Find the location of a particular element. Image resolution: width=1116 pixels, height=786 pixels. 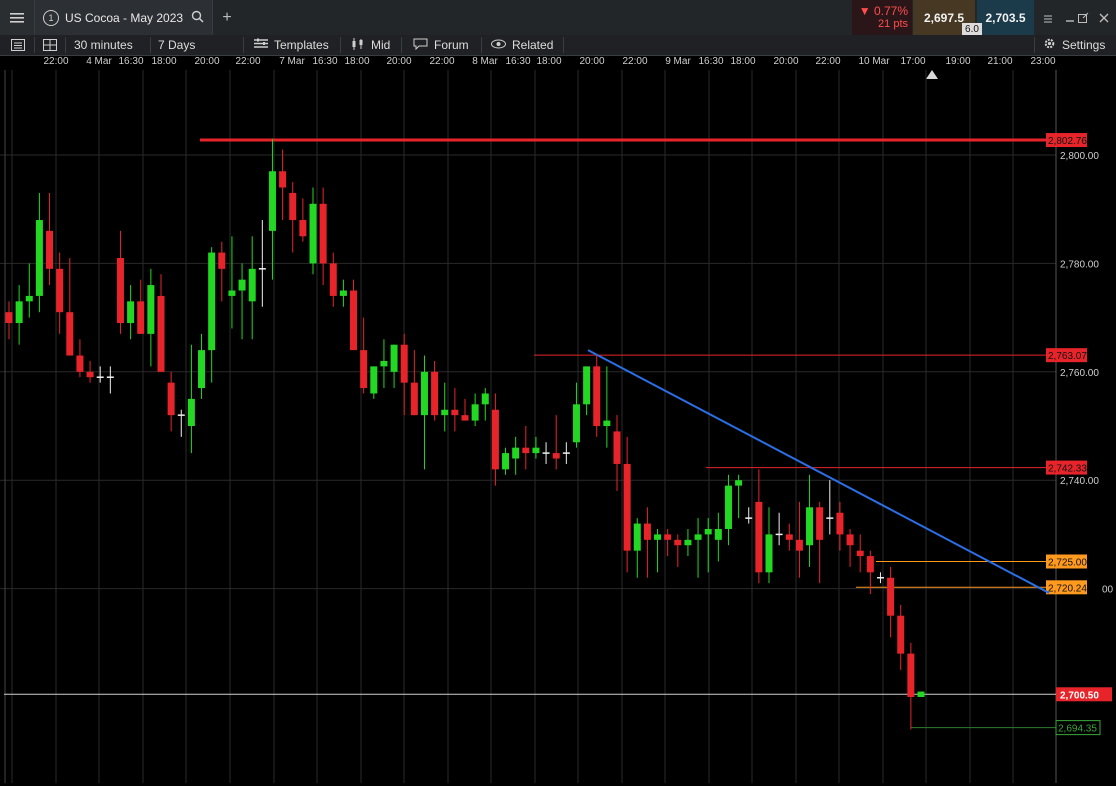

related-button: Related is located at coordinates (522, 45).